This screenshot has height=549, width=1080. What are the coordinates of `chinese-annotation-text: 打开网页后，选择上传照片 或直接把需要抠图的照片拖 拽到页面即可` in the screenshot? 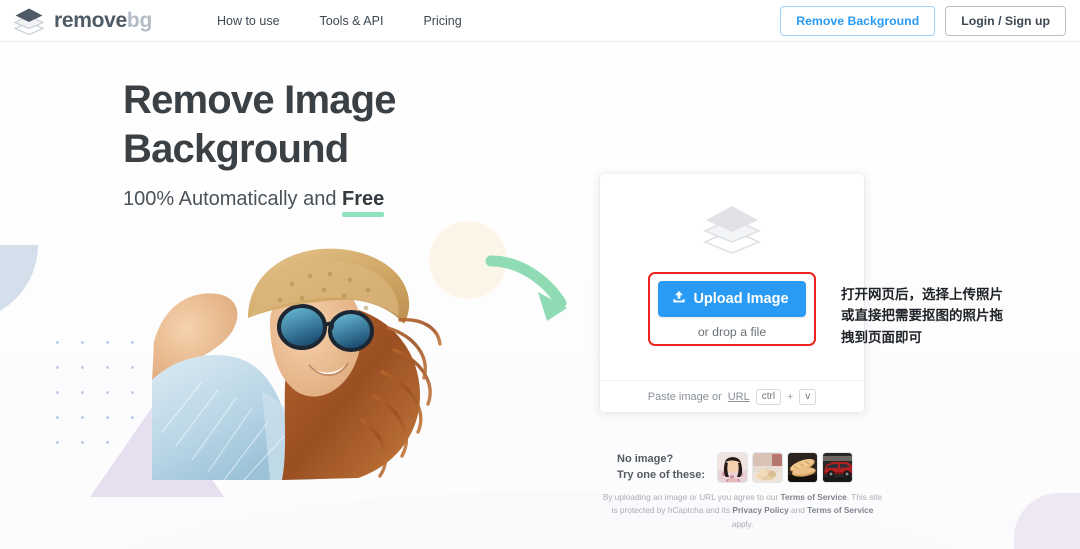 It's located at (941, 317).